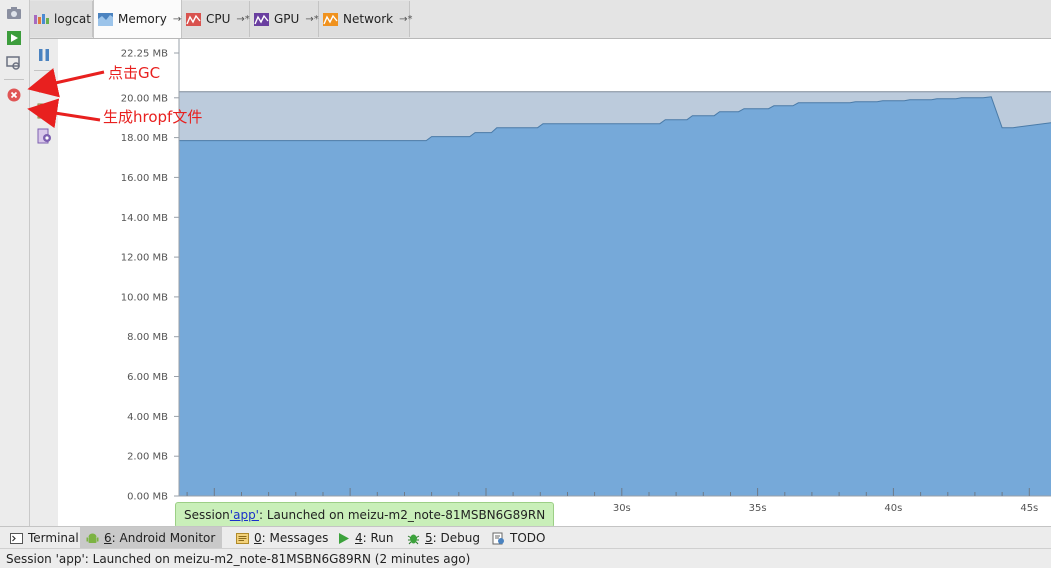 The width and height of the screenshot is (1051, 568). What do you see at coordinates (153, 117) in the screenshot?
I see `annotation-hprof: 生成hropf文件` at bounding box center [153, 117].